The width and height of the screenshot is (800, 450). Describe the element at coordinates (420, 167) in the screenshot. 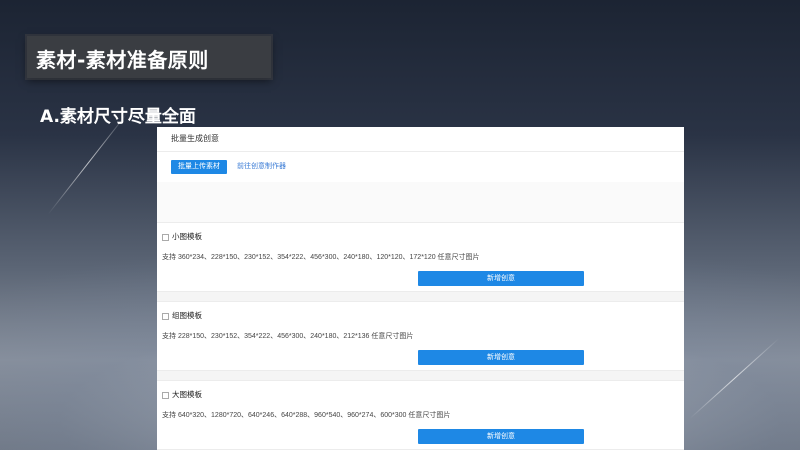

I see `panel-toolbar: 批量上传素材 前往创意制作器` at that location.